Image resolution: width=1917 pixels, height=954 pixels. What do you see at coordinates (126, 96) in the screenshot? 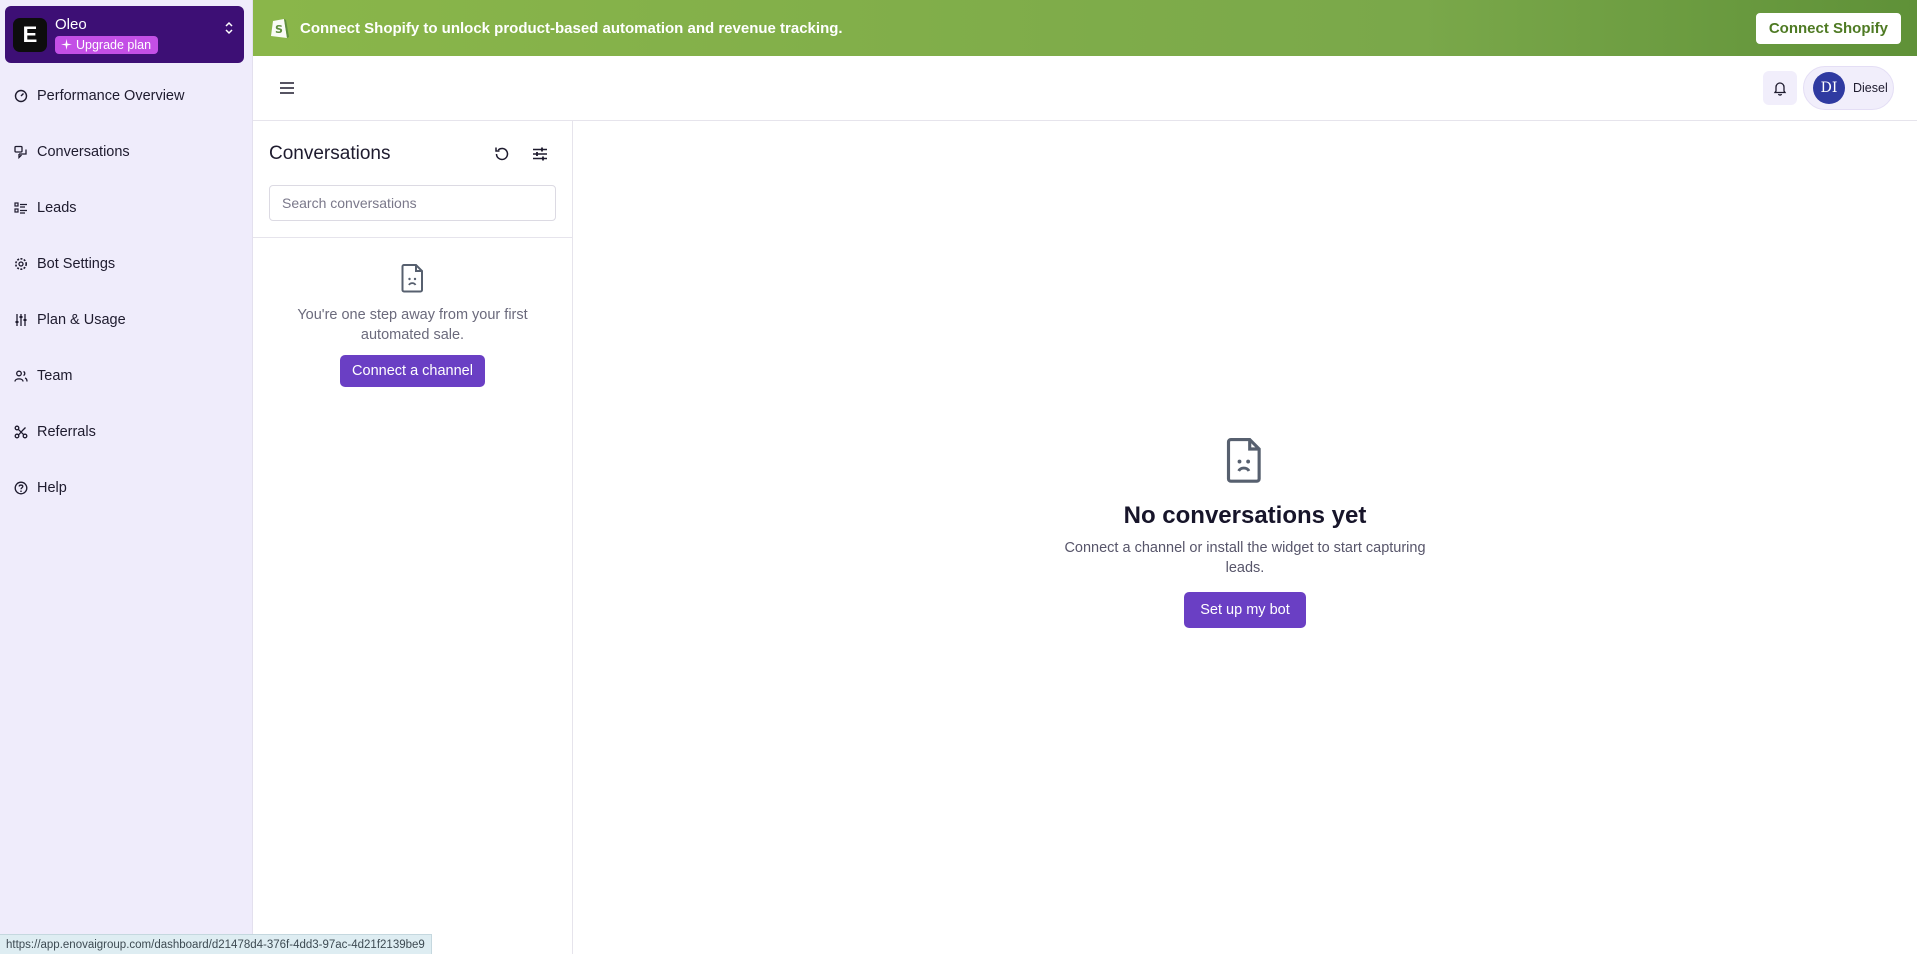
I see `sidebar-item-performance-overview: Performance Overview` at bounding box center [126, 96].